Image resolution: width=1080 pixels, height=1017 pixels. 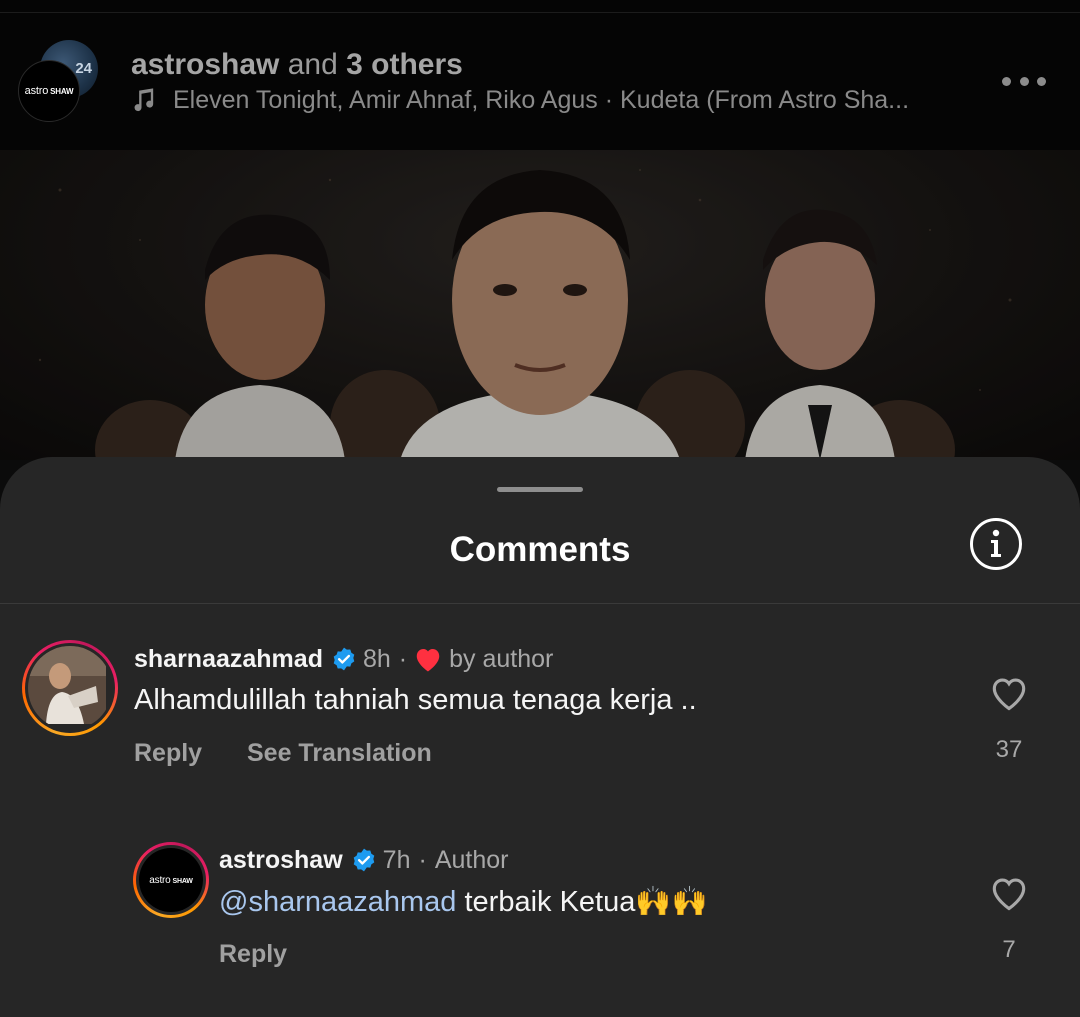 I want to click on sheet-divider, so click(x=540, y=603).